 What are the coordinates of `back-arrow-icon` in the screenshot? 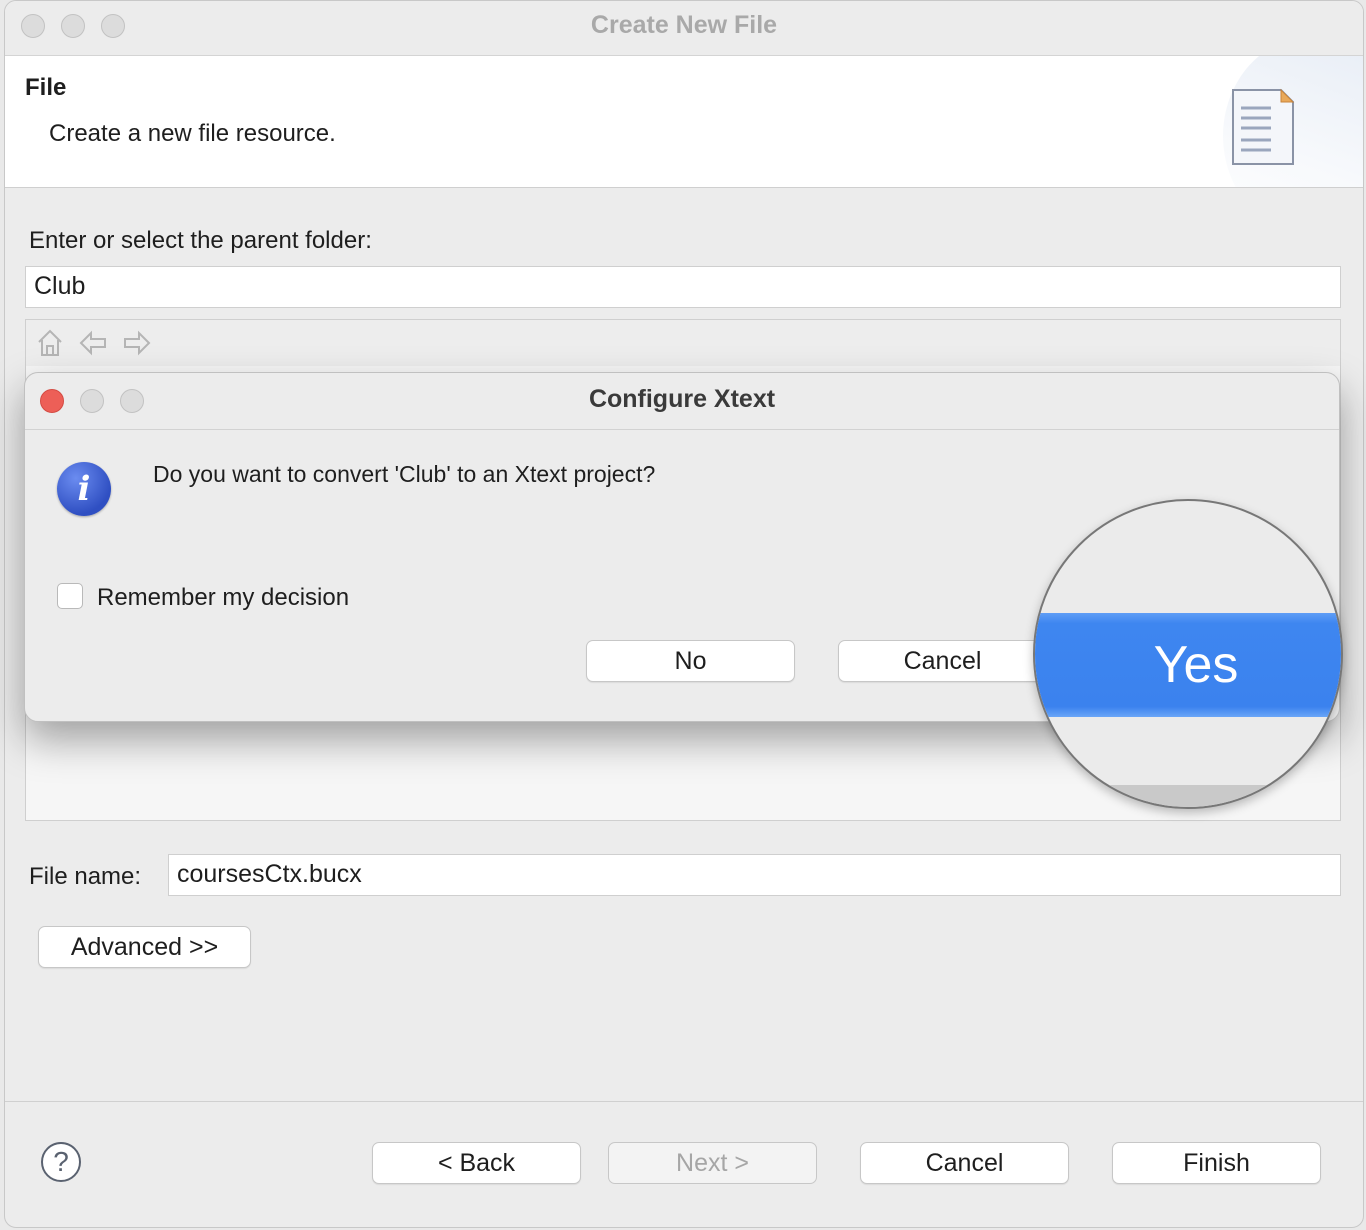 It's located at (93, 343).